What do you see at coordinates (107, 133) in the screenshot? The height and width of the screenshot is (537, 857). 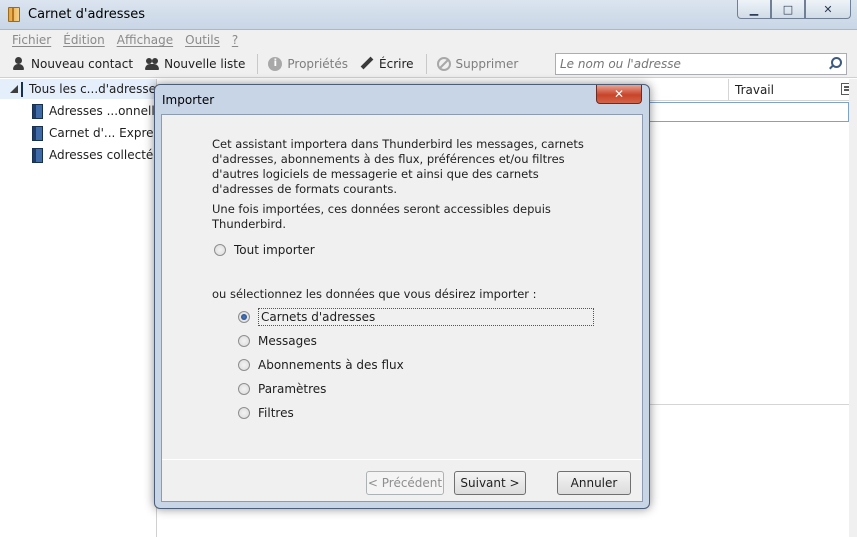 I see `tree-item-label: Carnet d'... Express` at bounding box center [107, 133].